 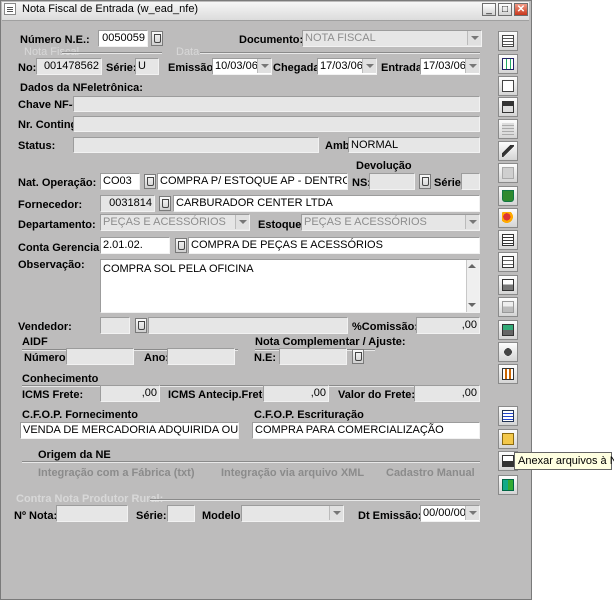 I want to click on aidf-numero-field, so click(x=100, y=356).